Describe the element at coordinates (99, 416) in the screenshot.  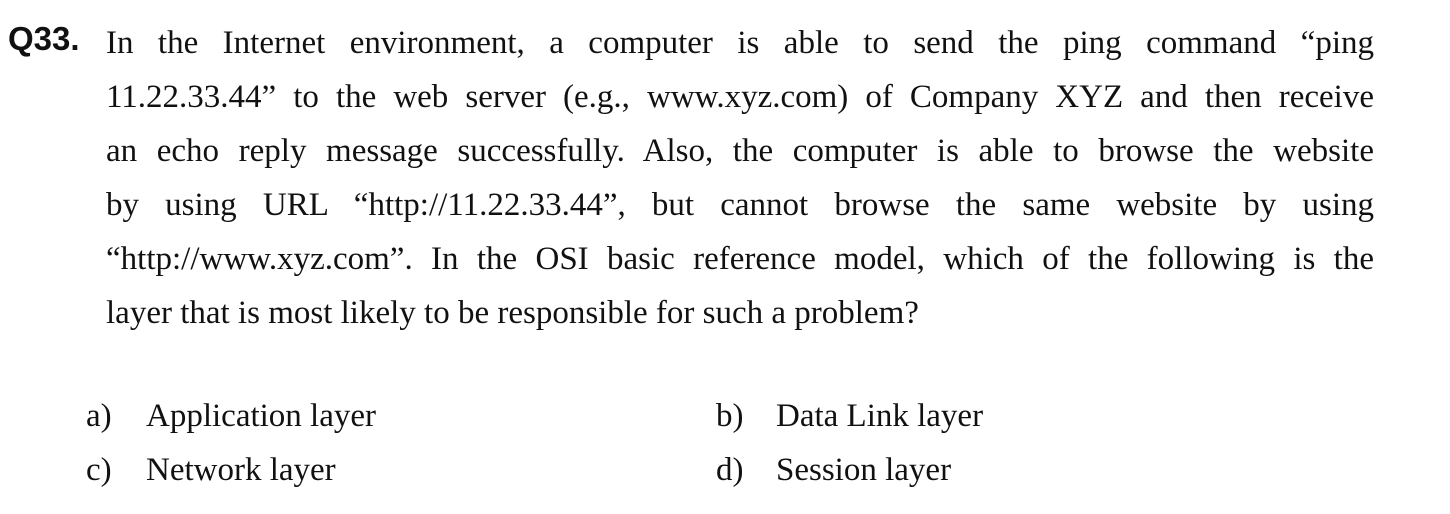
I see `option-letter: a)` at that location.